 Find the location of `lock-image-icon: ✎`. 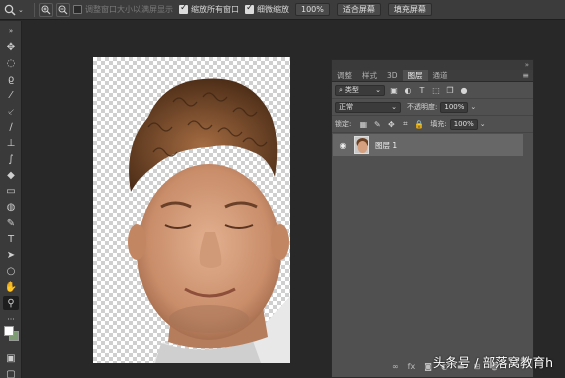

lock-image-icon: ✎ is located at coordinates (377, 124).